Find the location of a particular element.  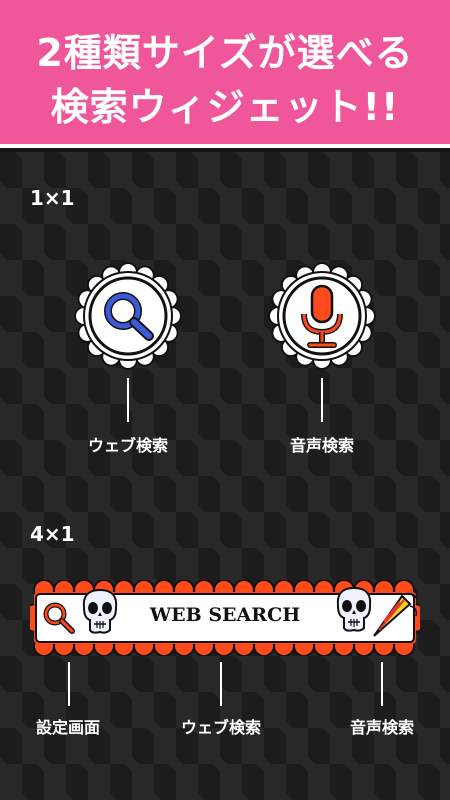

web-search-title: WEB SEARCH is located at coordinates (225, 615).